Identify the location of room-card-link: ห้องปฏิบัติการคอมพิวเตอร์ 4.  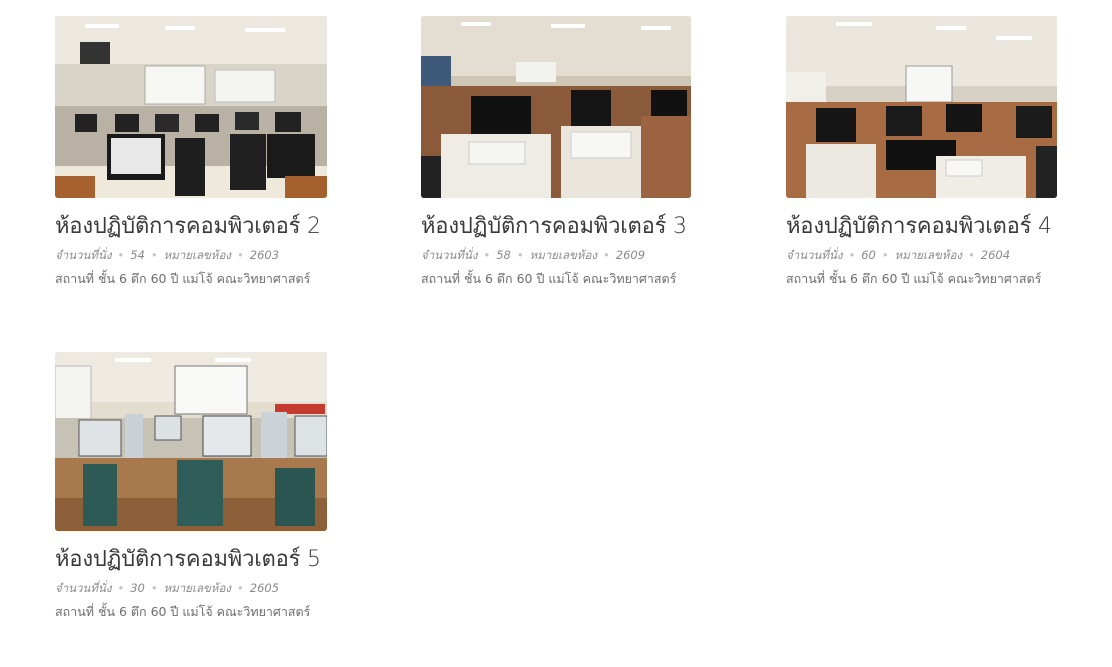
(949, 129).